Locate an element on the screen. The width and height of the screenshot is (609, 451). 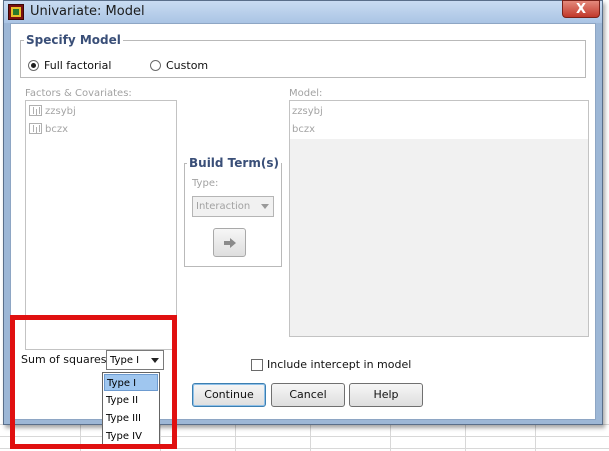
highlight-box is located at coordinates (93, 382).